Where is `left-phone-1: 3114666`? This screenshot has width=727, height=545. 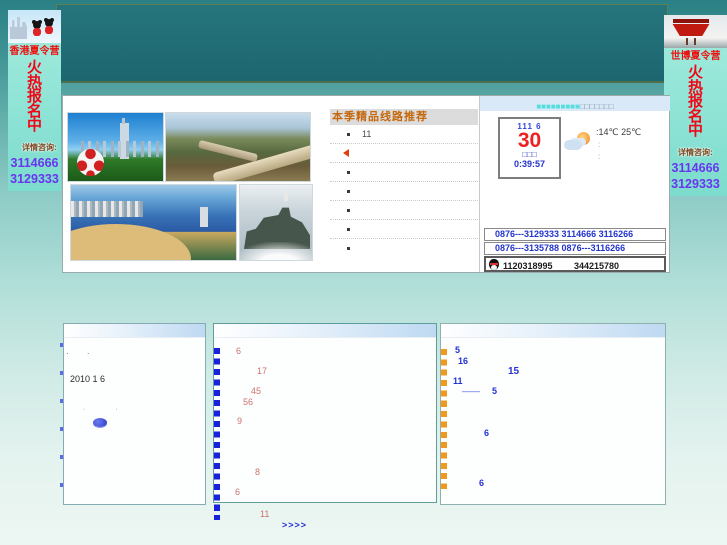
left-phone-1: 3114666 is located at coordinates (34, 162).